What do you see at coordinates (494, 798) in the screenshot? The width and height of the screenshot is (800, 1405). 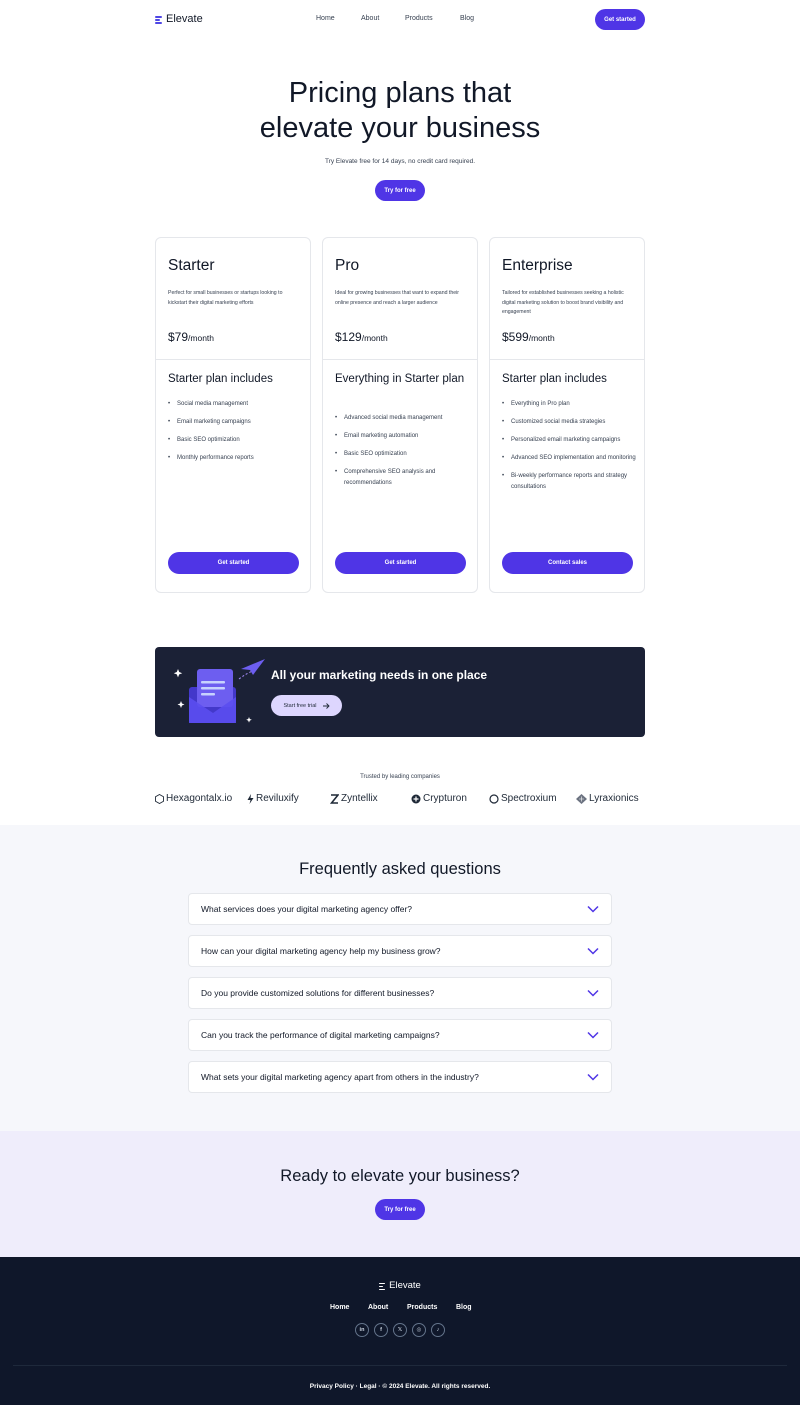 I see `ring-icon` at bounding box center [494, 798].